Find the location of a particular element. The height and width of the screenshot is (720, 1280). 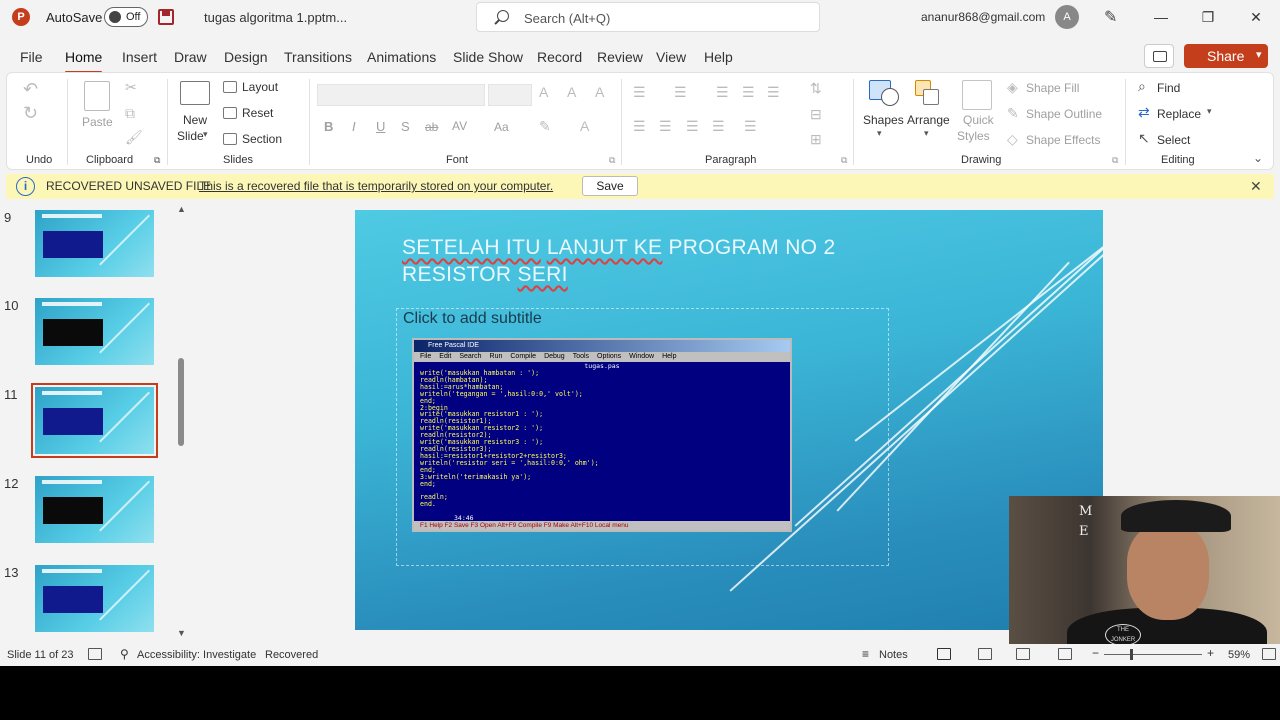

justify-icon: ☰ is located at coordinates (718, 126).